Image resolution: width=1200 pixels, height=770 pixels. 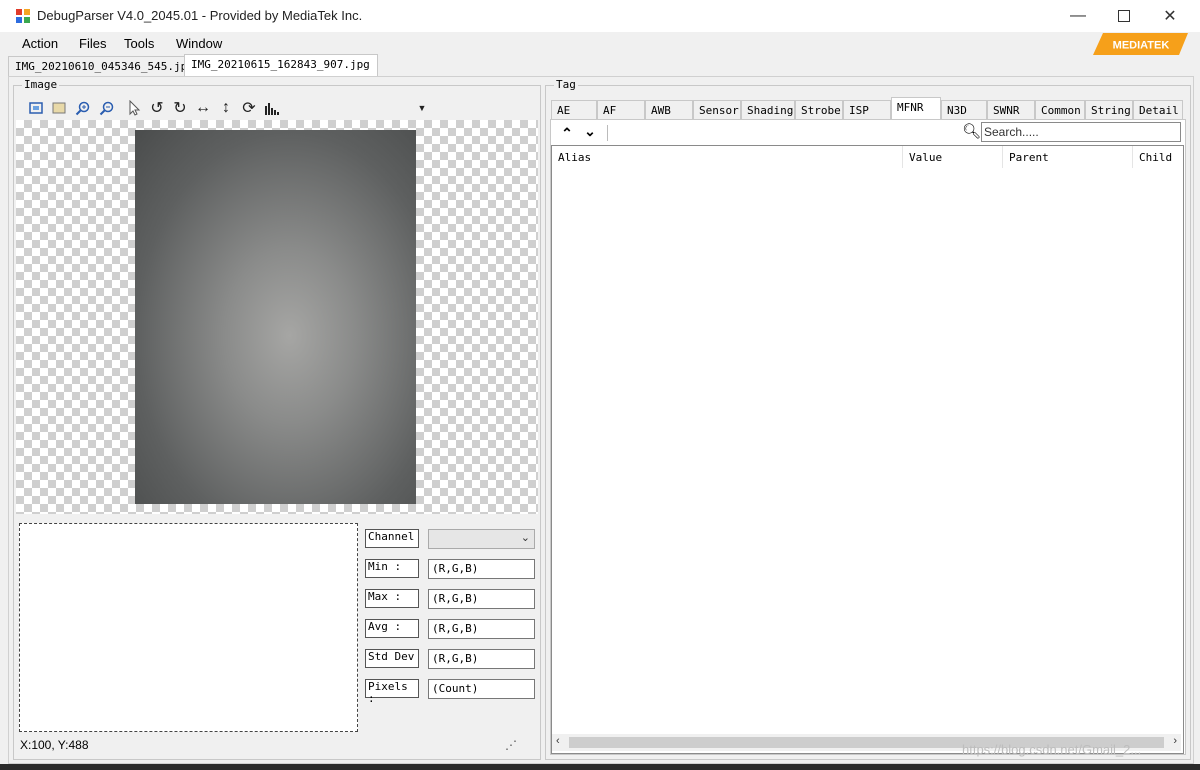 What do you see at coordinates (481, 659) in the screenshot?
I see `std-dev-field: (R,G,B)` at bounding box center [481, 659].